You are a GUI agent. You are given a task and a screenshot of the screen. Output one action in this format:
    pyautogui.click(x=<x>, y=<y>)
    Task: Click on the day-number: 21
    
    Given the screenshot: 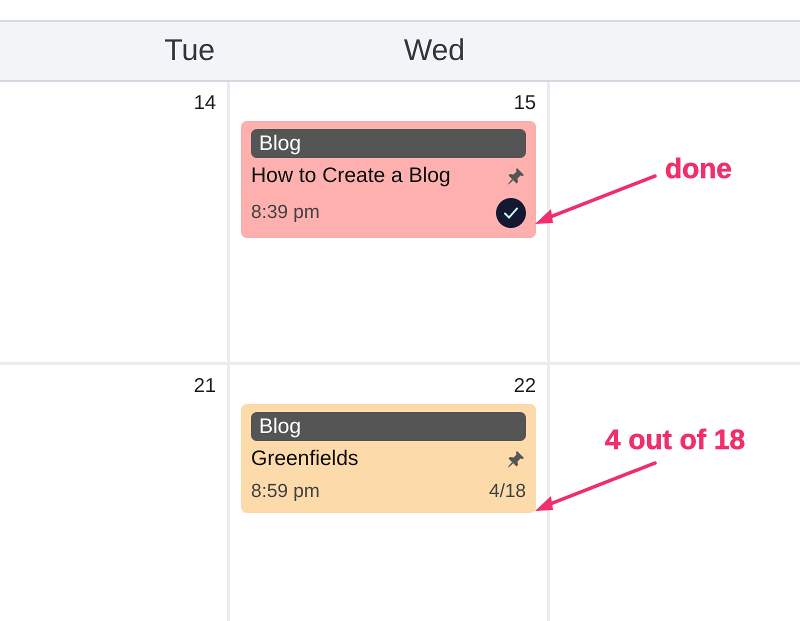 What is the action you would take?
    pyautogui.click(x=205, y=386)
    